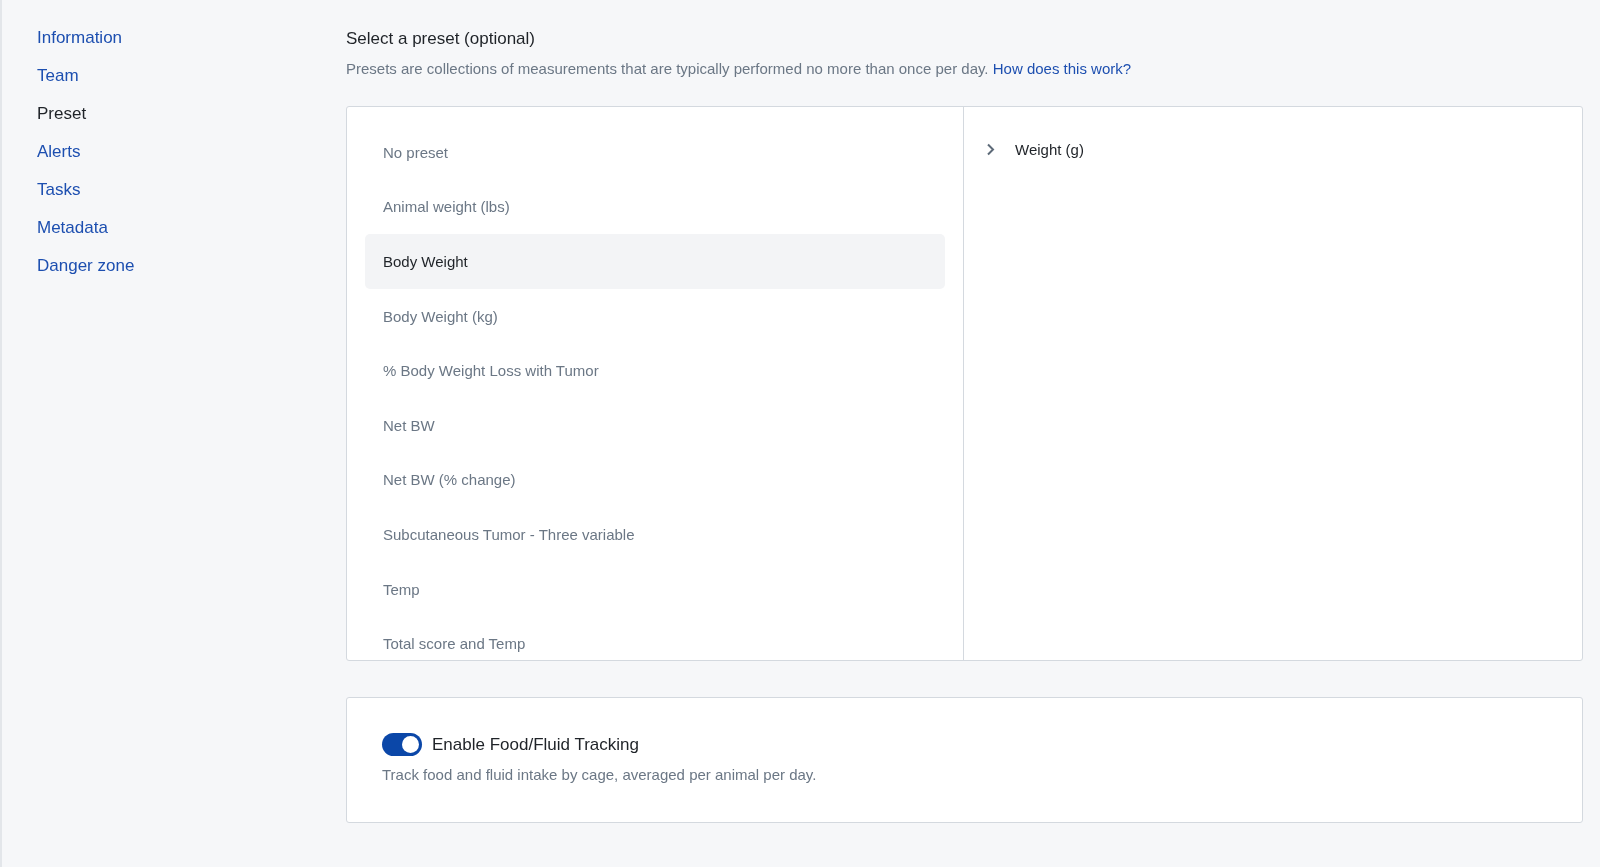  What do you see at coordinates (655, 316) in the screenshot?
I see `preset-option: Body Weight (kg)` at bounding box center [655, 316].